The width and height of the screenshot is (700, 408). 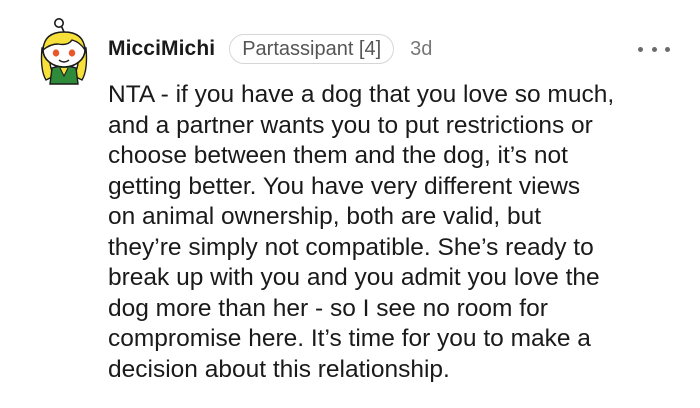 I want to click on more-options-button, so click(x=654, y=49).